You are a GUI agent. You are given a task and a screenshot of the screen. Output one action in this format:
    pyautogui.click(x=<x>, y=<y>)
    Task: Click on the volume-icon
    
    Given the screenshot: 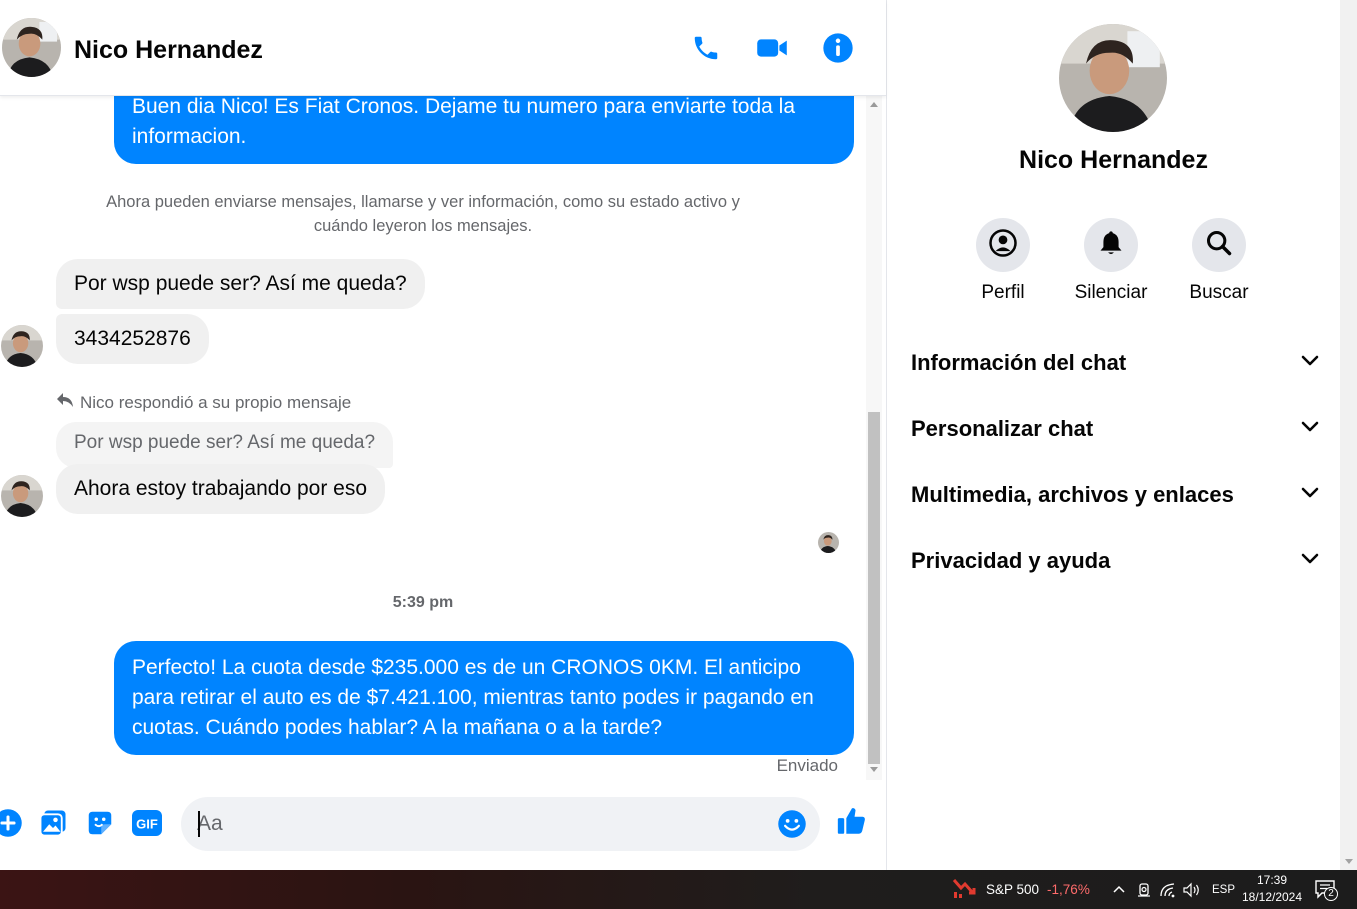 What is the action you would take?
    pyautogui.click(x=1192, y=889)
    